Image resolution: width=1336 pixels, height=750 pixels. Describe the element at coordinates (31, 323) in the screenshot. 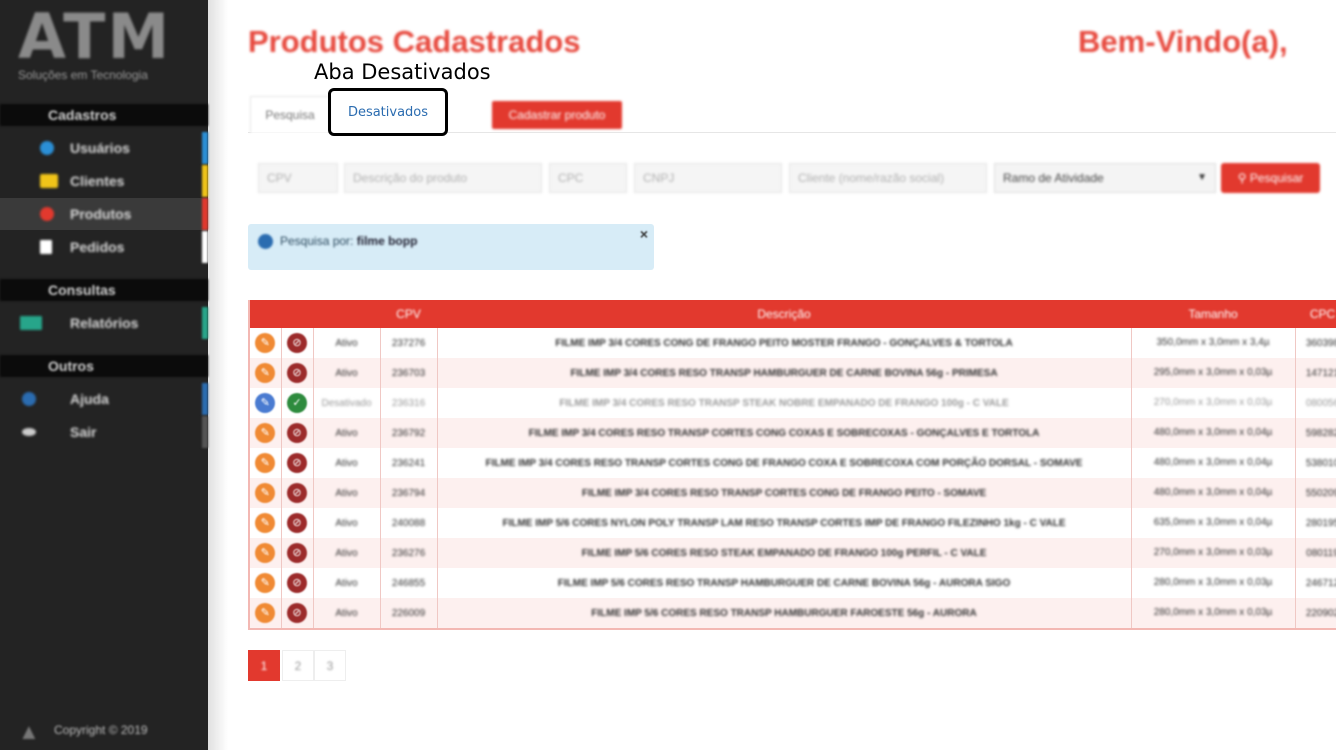

I see `chart-icon` at that location.